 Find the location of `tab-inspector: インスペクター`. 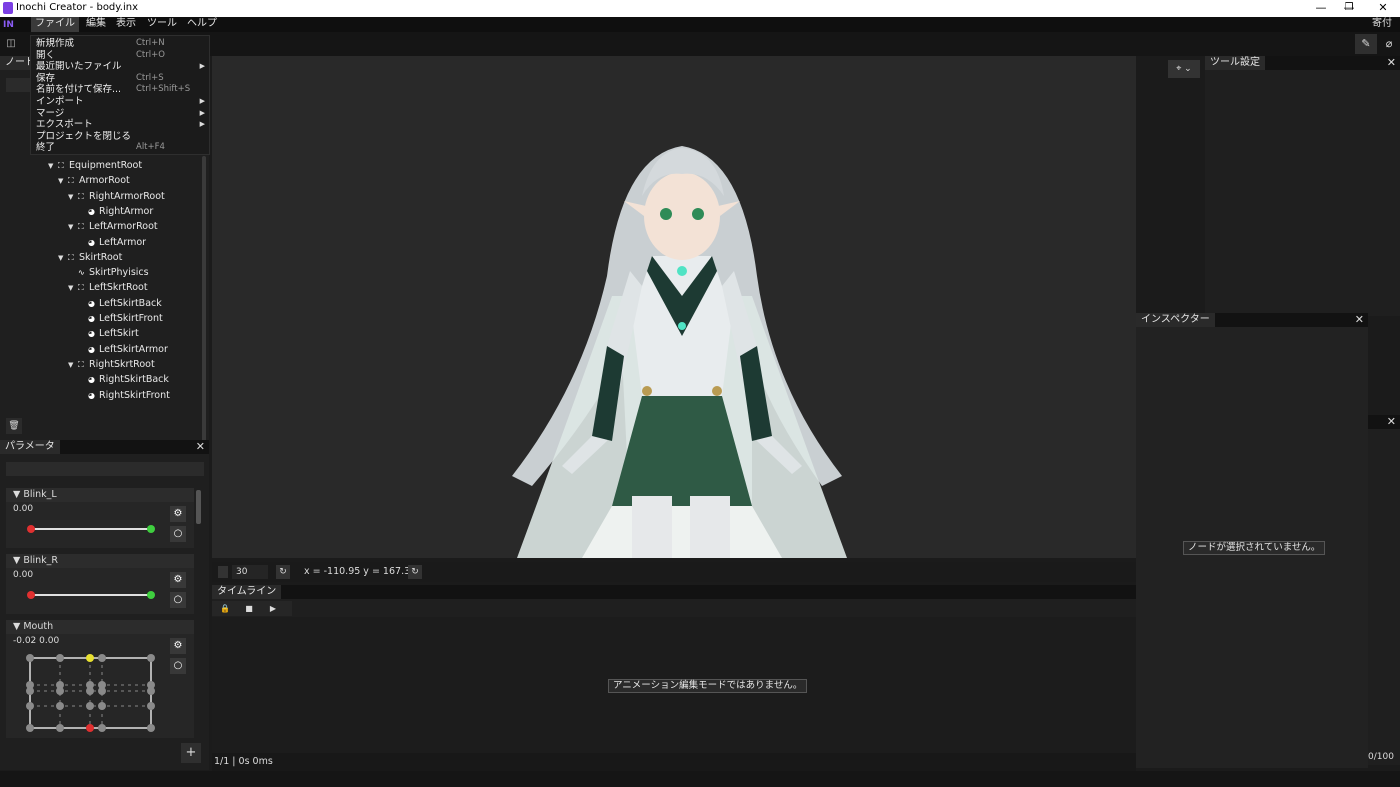

tab-inspector: インスペクター is located at coordinates (1175, 320).